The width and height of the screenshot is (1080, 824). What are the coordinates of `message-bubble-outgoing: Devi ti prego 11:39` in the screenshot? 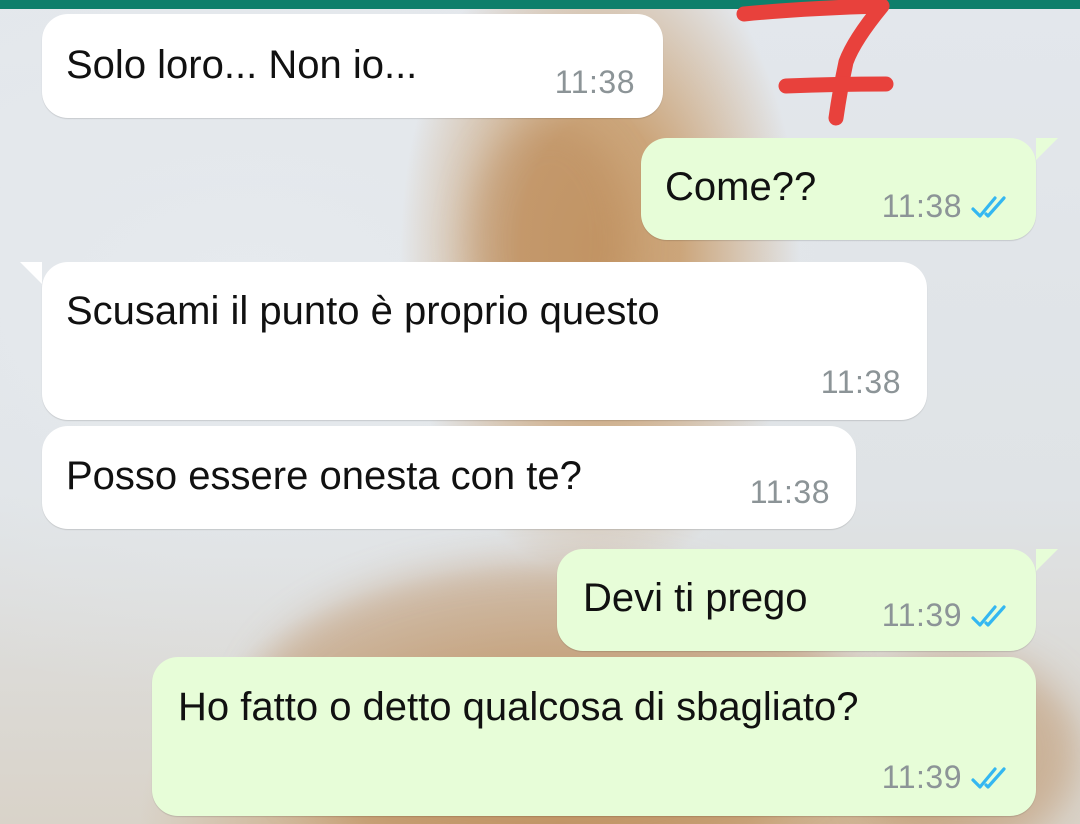 It's located at (807, 600).